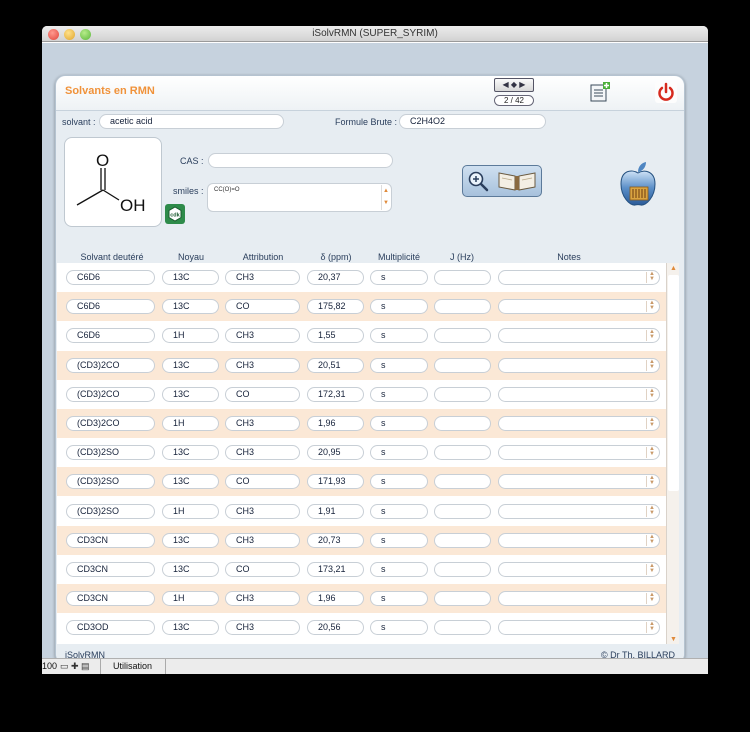  What do you see at coordinates (385, 197) in the screenshot?
I see `smiles-scroll-arrows: ▲ ▼` at bounding box center [385, 197].